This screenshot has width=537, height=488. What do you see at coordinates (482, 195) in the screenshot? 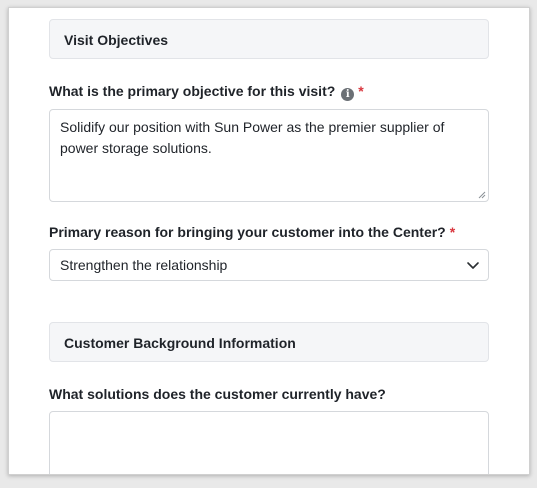
I see `resize-grip-icon` at bounding box center [482, 195].